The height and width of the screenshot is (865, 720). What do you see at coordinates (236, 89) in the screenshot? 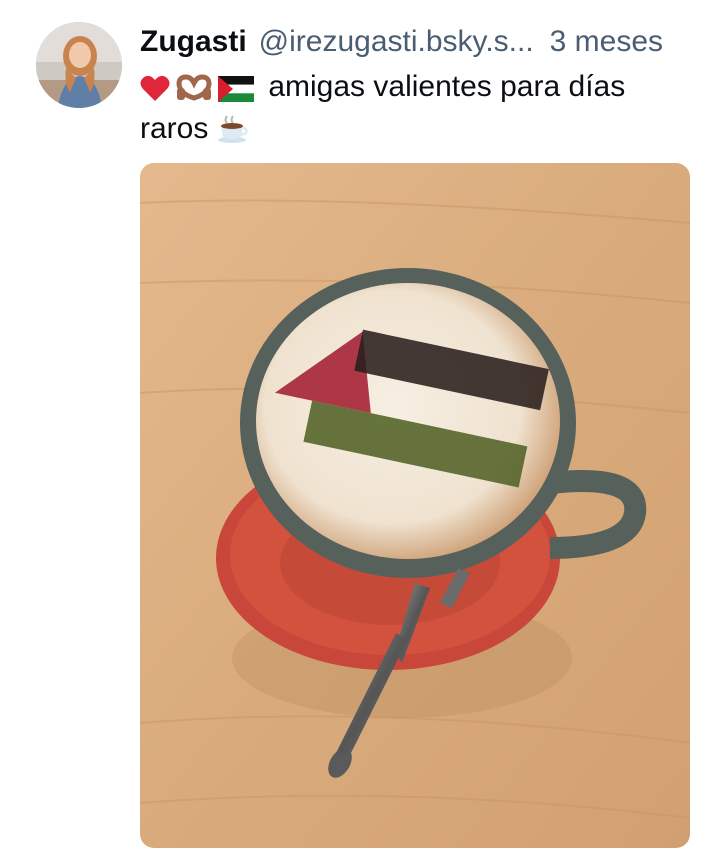
I see `palestine-flag-icon` at bounding box center [236, 89].